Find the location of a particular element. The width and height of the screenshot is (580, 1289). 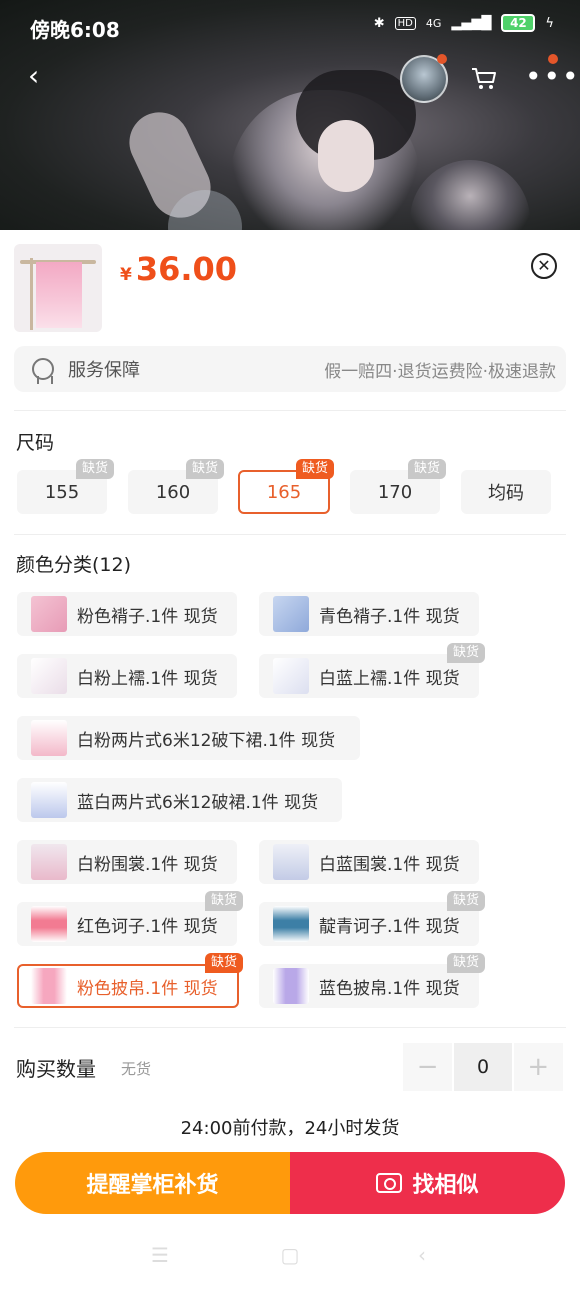

color-option: 青色褙子.1件 现货 is located at coordinates (369, 614).